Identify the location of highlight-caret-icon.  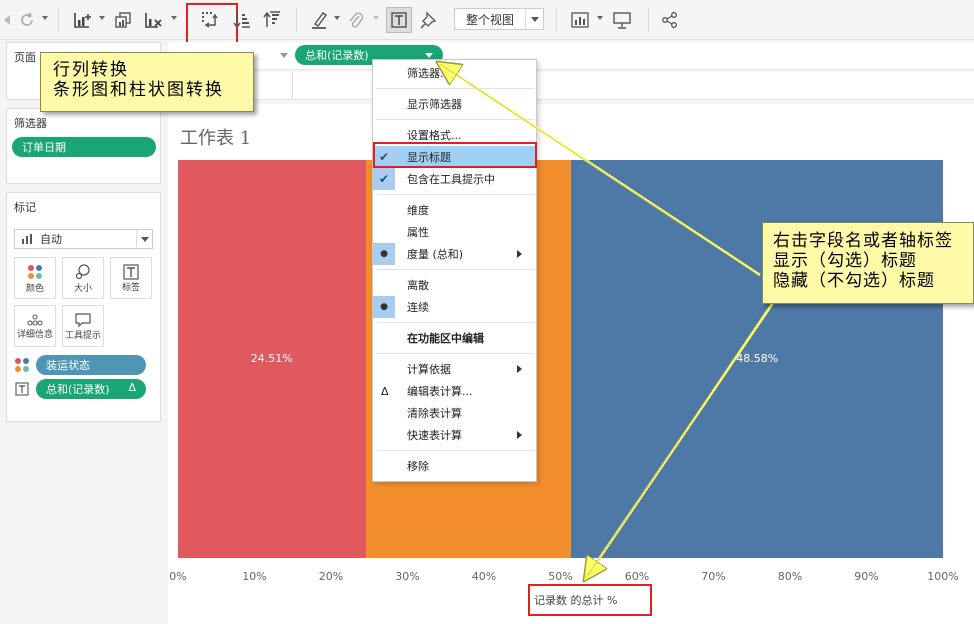
(337, 18).